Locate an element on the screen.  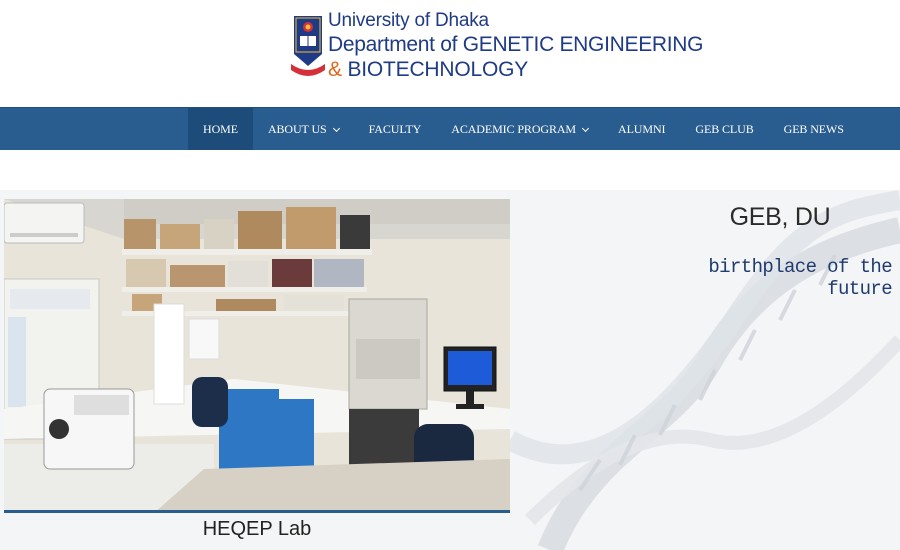
ampersand: & is located at coordinates (335, 69).